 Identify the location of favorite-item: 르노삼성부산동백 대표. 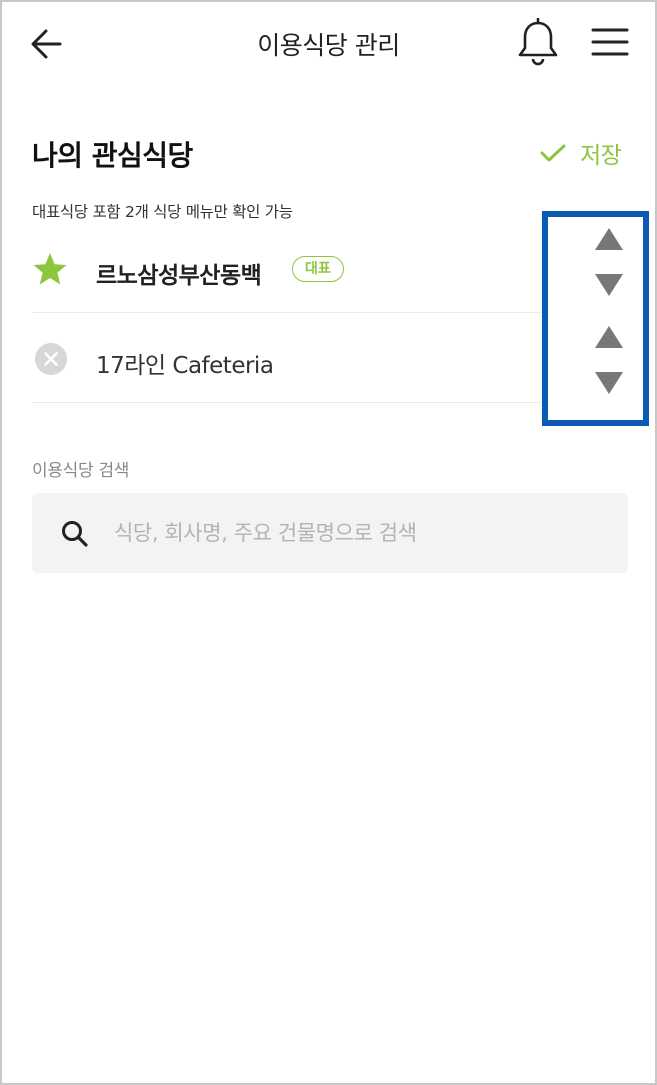
(330, 269).